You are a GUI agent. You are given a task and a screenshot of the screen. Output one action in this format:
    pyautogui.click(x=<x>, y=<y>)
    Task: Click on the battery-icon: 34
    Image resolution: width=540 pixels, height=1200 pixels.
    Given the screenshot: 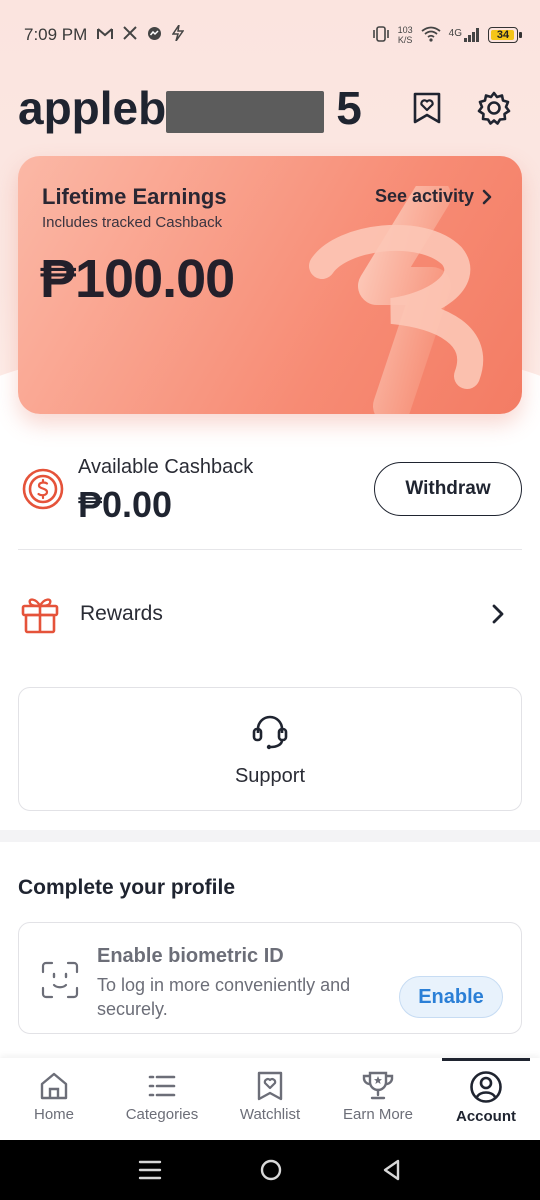 What is the action you would take?
    pyautogui.click(x=505, y=35)
    